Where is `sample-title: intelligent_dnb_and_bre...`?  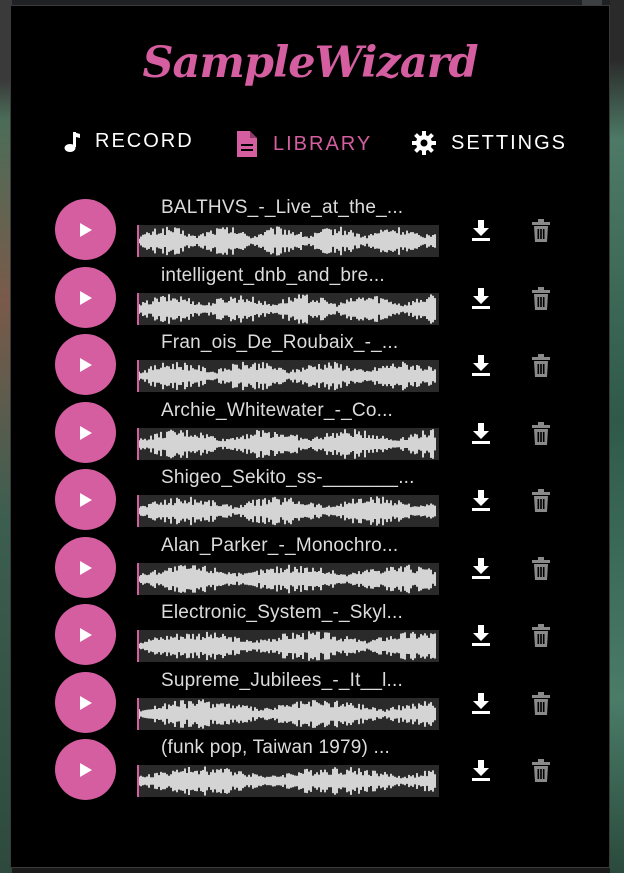 sample-title: intelligent_dnb_and_bre... is located at coordinates (273, 275).